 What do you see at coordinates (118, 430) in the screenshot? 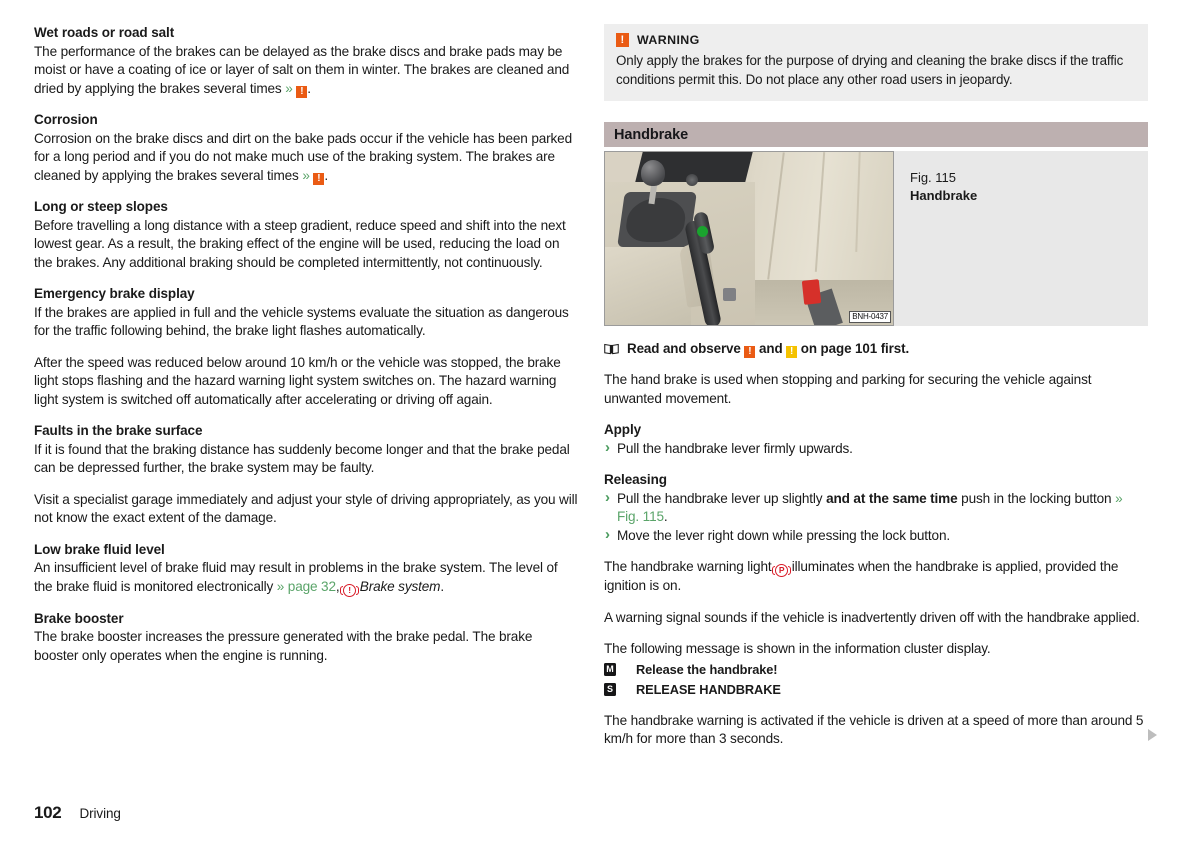
I see `section-heading-faults-brake-surface: Faults in the brake surface` at bounding box center [118, 430].